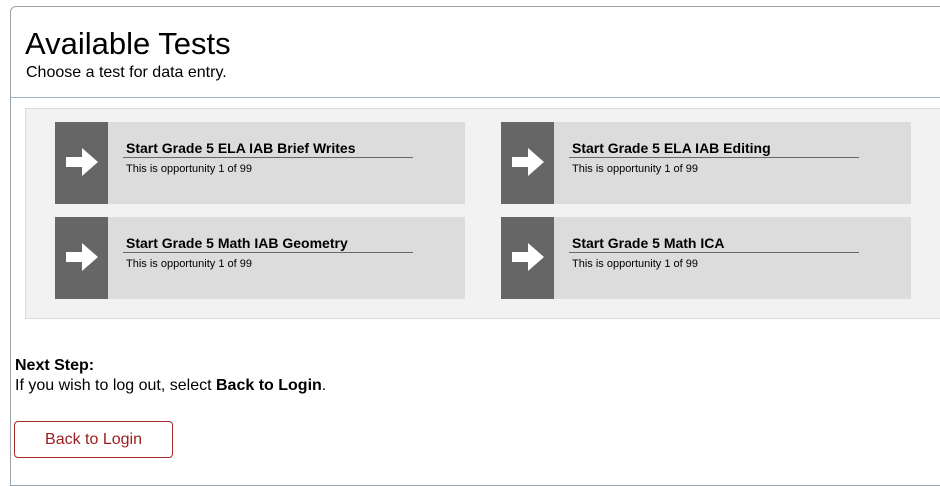  Describe the element at coordinates (55, 365) in the screenshot. I see `next-step-heading: Next Step:` at that location.